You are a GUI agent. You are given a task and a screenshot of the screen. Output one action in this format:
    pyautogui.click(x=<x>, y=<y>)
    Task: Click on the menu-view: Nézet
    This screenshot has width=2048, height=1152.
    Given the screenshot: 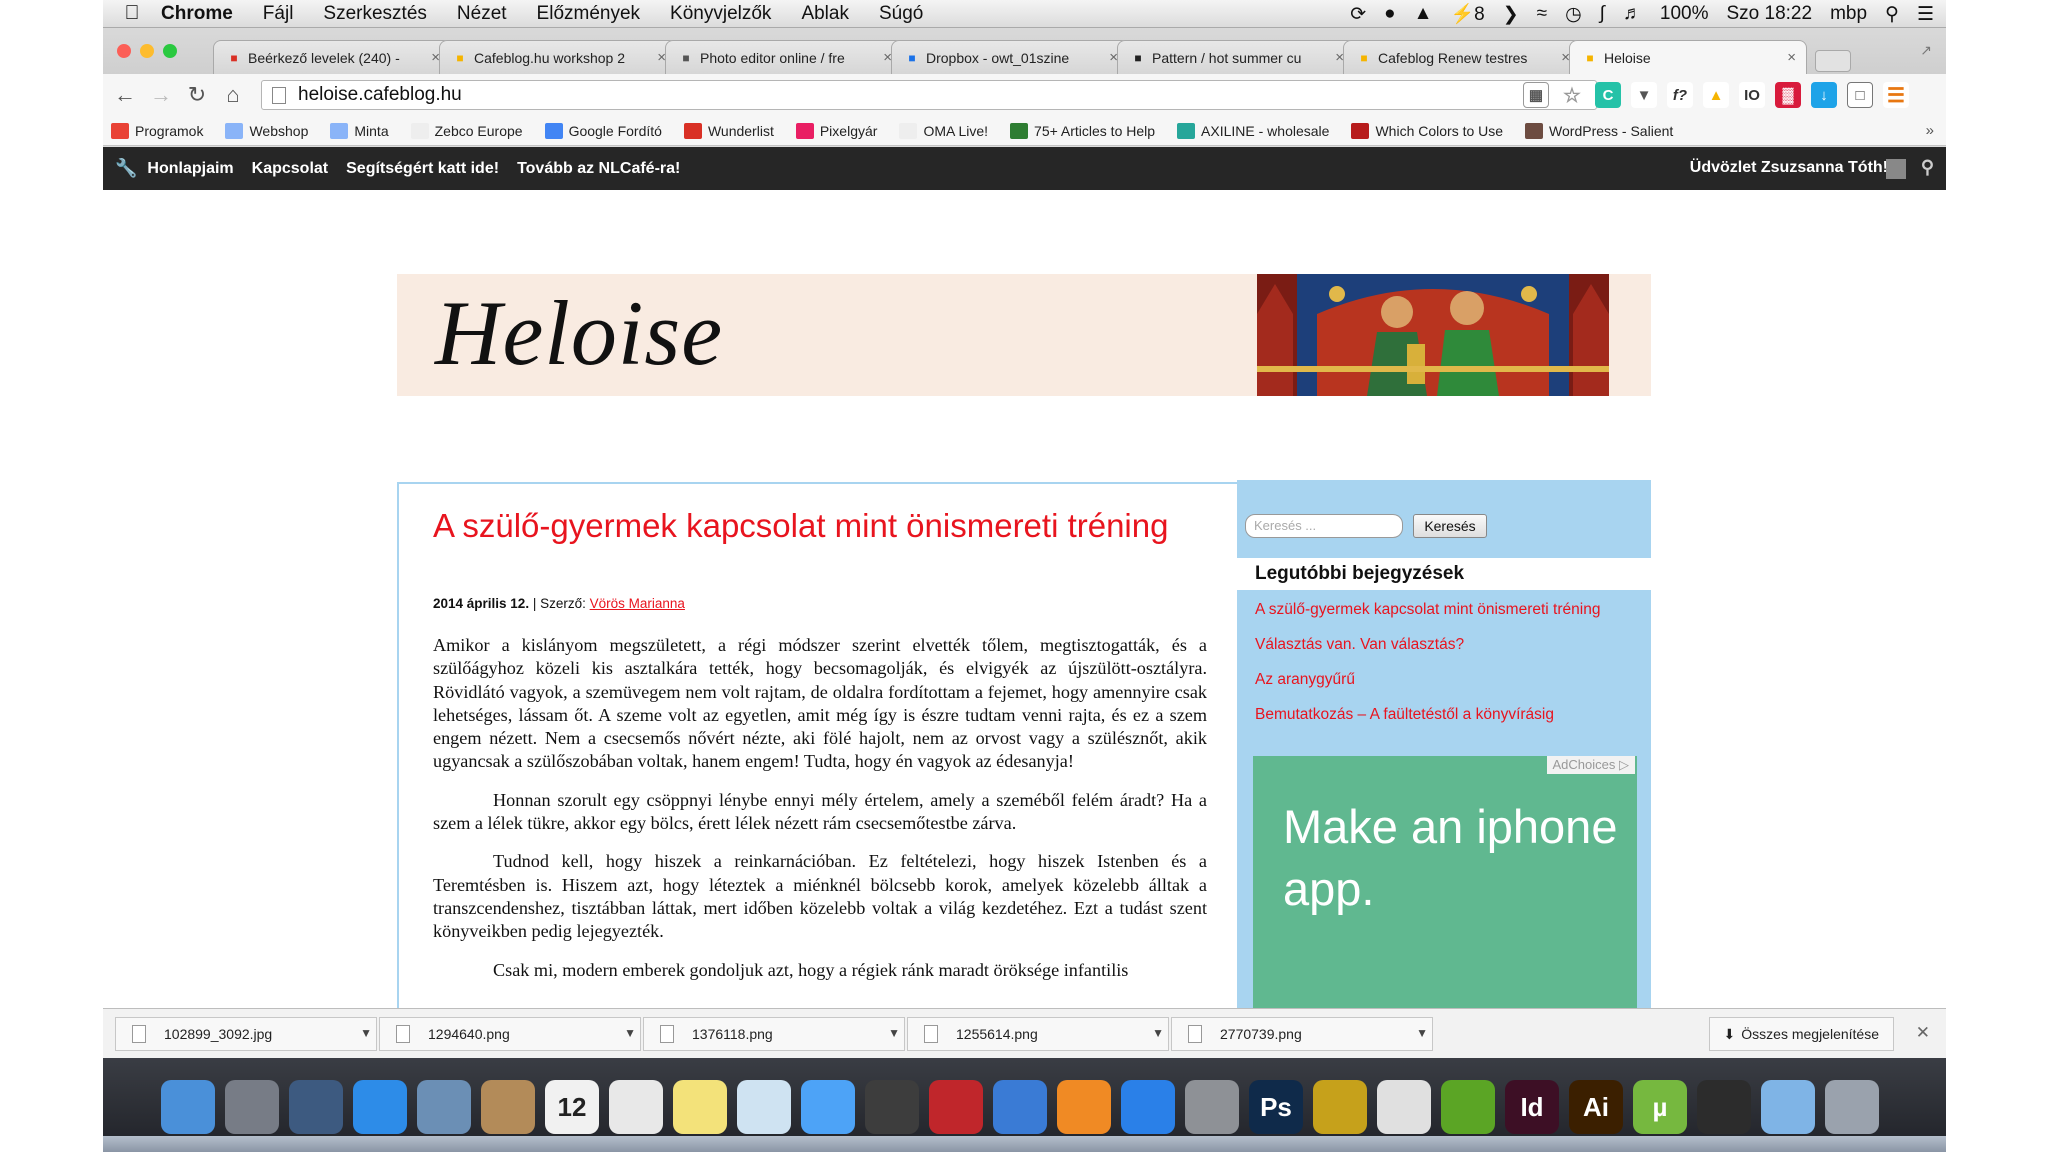 What is the action you would take?
    pyautogui.click(x=482, y=14)
    